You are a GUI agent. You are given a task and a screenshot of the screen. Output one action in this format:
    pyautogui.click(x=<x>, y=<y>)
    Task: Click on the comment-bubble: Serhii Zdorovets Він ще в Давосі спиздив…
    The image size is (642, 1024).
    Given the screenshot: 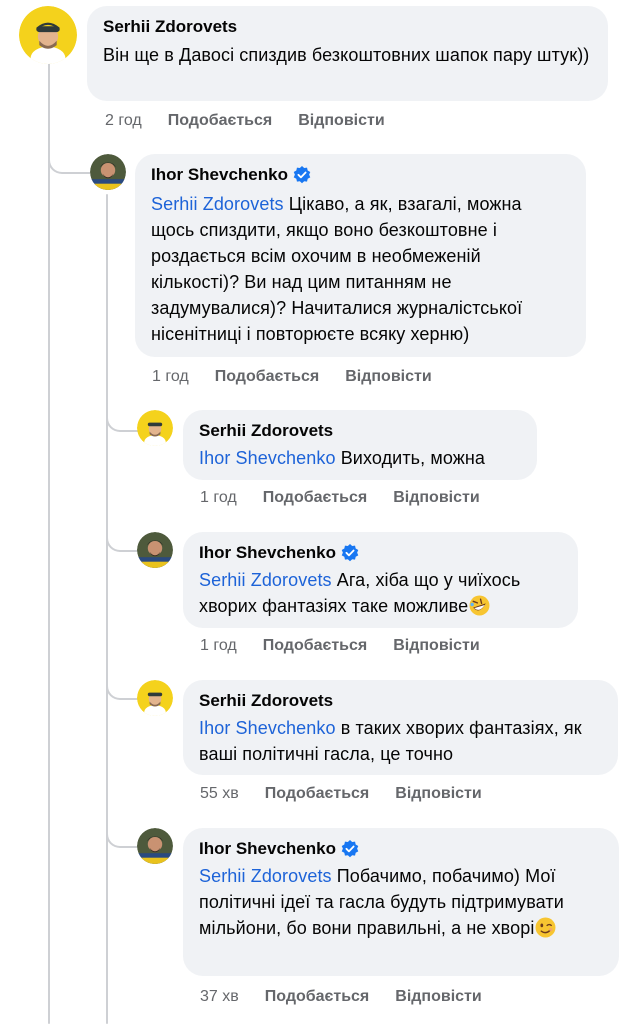 What is the action you would take?
    pyautogui.click(x=347, y=53)
    